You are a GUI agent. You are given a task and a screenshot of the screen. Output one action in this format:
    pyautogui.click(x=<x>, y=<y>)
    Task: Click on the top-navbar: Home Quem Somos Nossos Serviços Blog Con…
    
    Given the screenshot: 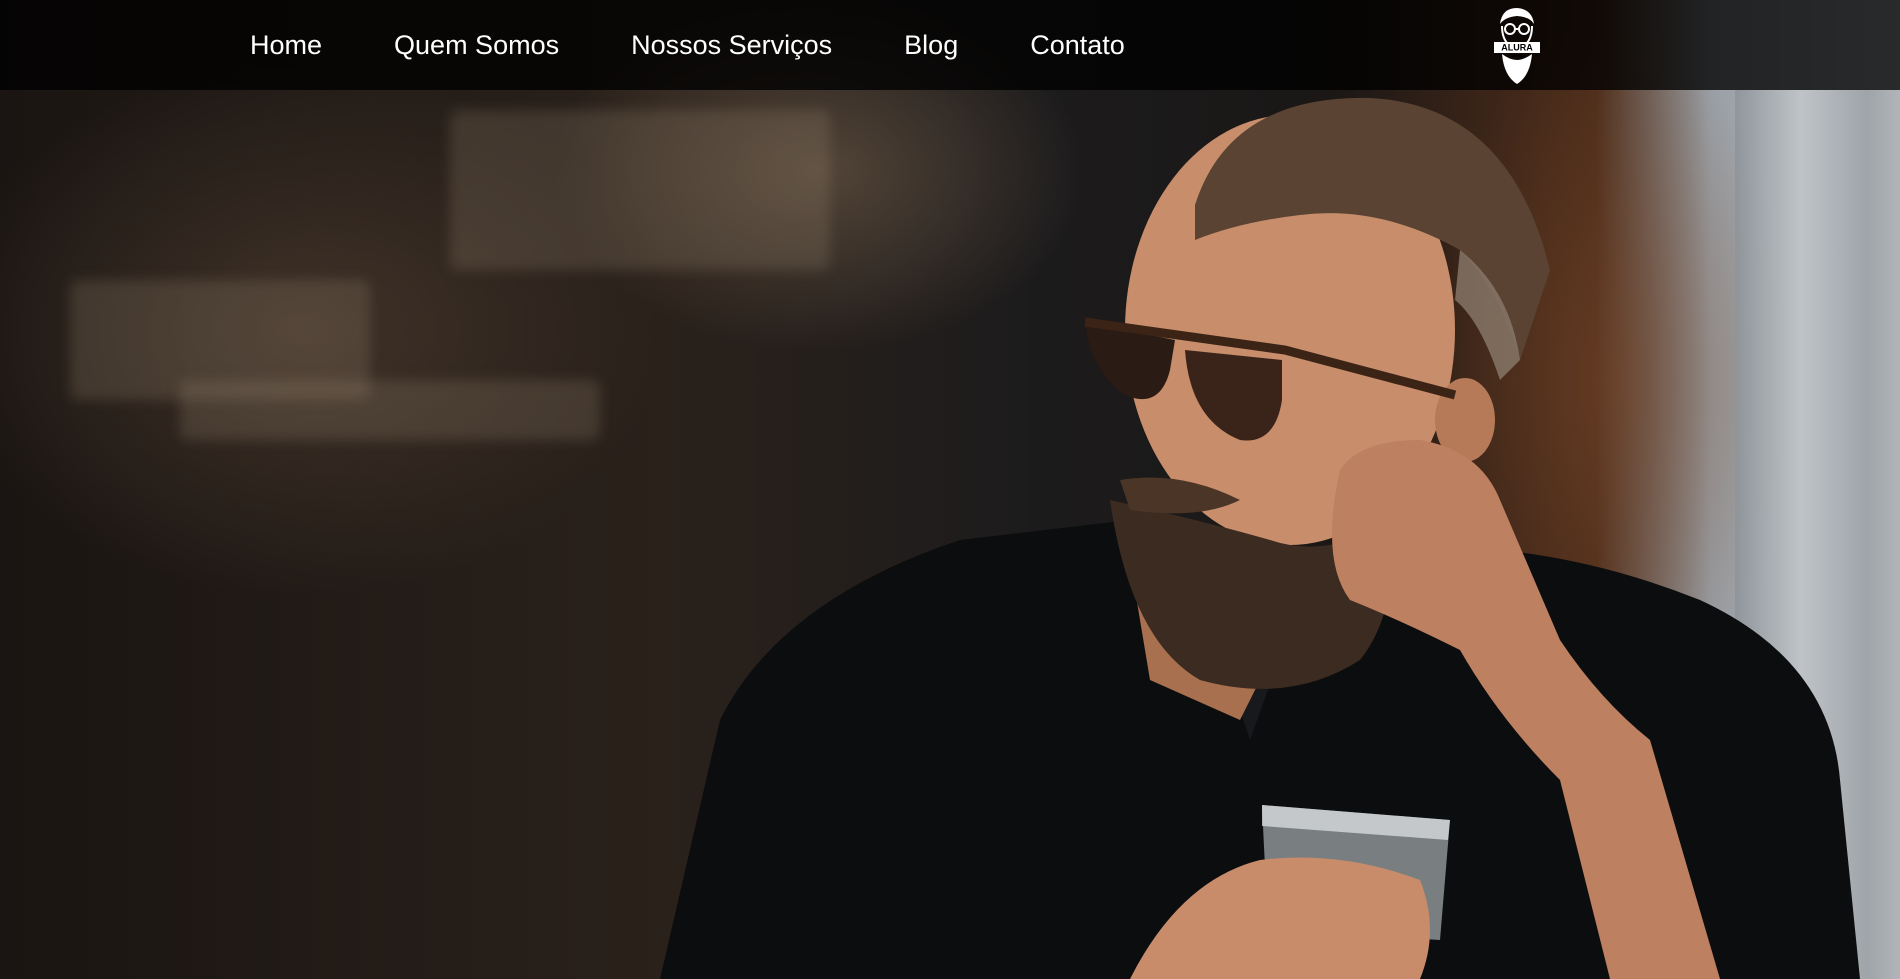 What is the action you would take?
    pyautogui.click(x=950, y=45)
    